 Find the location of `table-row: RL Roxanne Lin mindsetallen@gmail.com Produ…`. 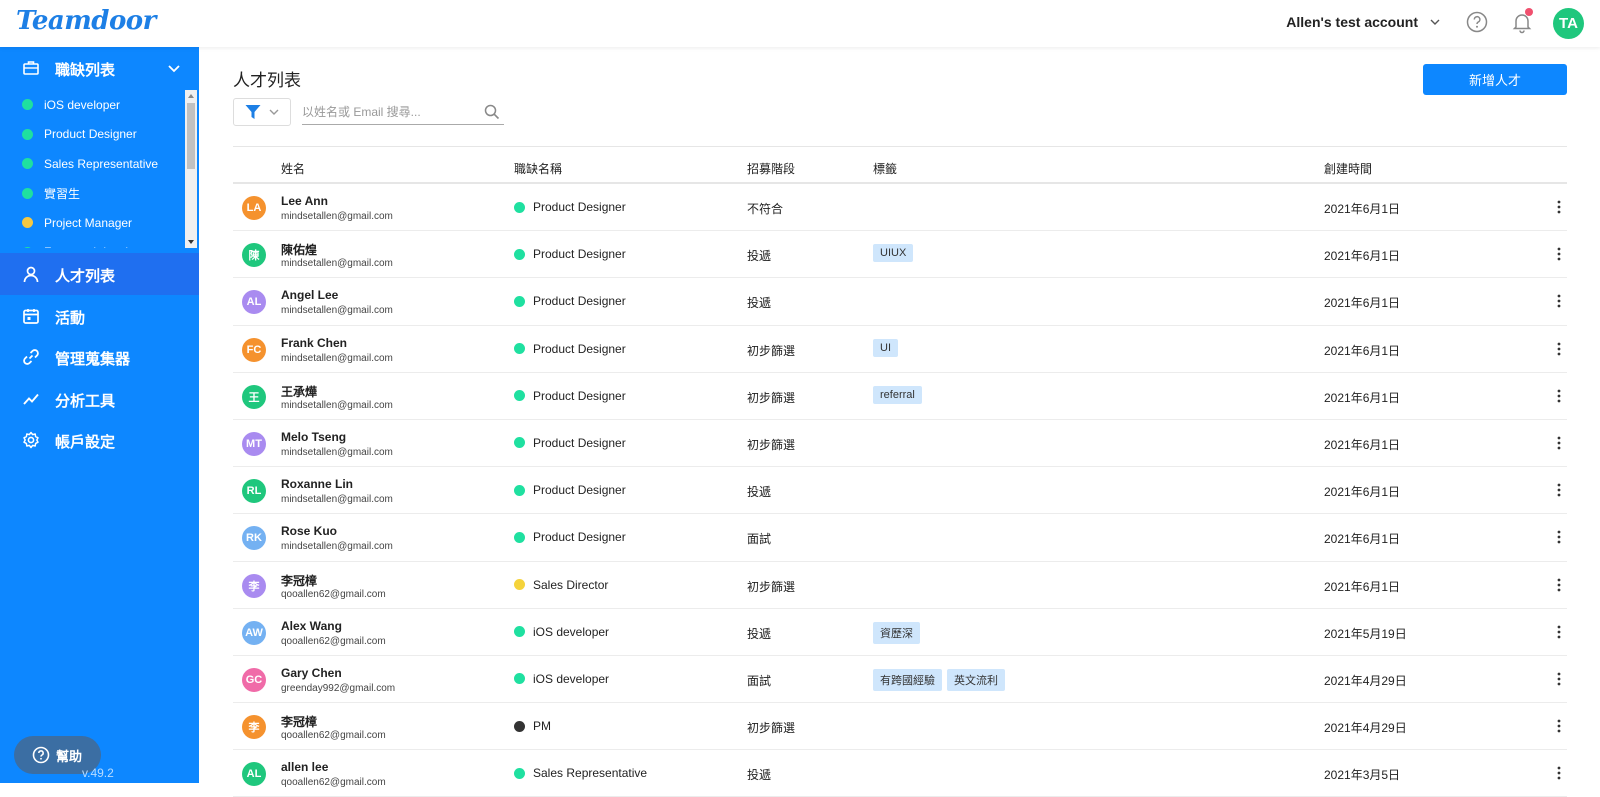

table-row: RL Roxanne Lin mindsetallen@gmail.com Produ… is located at coordinates (900, 491).